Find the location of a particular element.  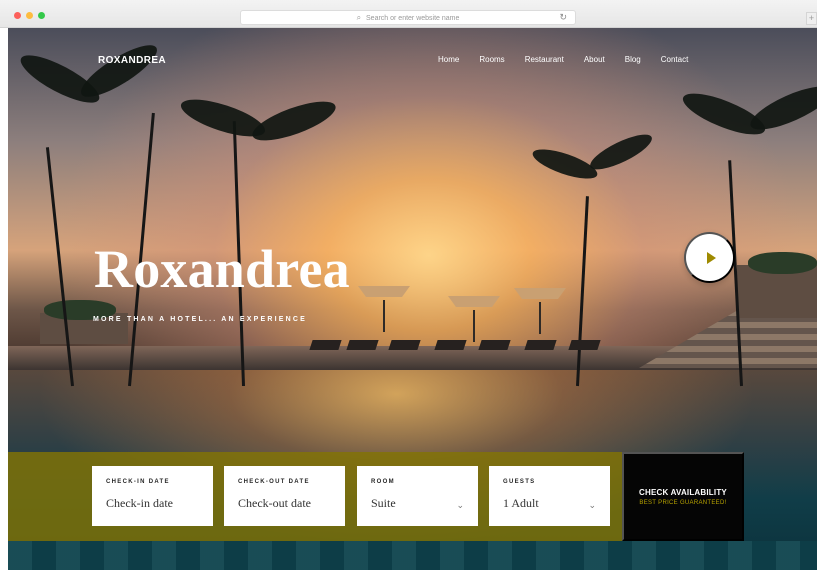

shrub-image is located at coordinates (782, 263).